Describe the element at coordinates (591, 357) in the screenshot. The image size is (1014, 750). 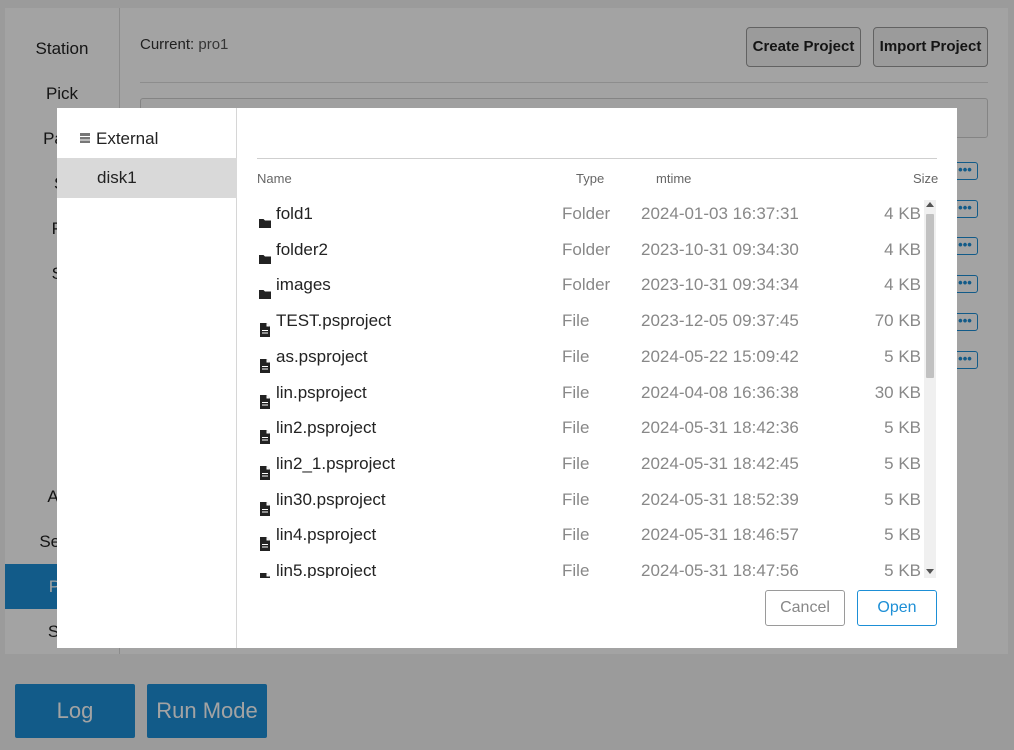
I see `file-row: as.psproject File 2024-05-22 15:09:42 5 KB` at that location.